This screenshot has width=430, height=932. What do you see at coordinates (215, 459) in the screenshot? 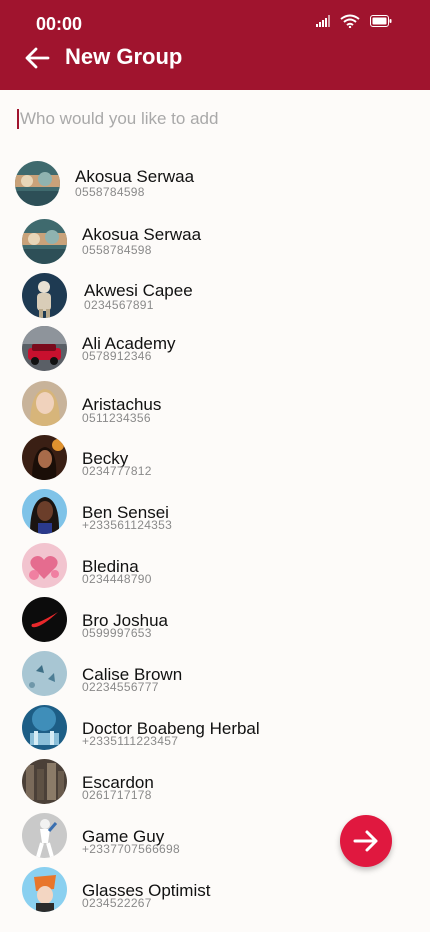
I see `list-item: Becky 0234777812` at bounding box center [215, 459].